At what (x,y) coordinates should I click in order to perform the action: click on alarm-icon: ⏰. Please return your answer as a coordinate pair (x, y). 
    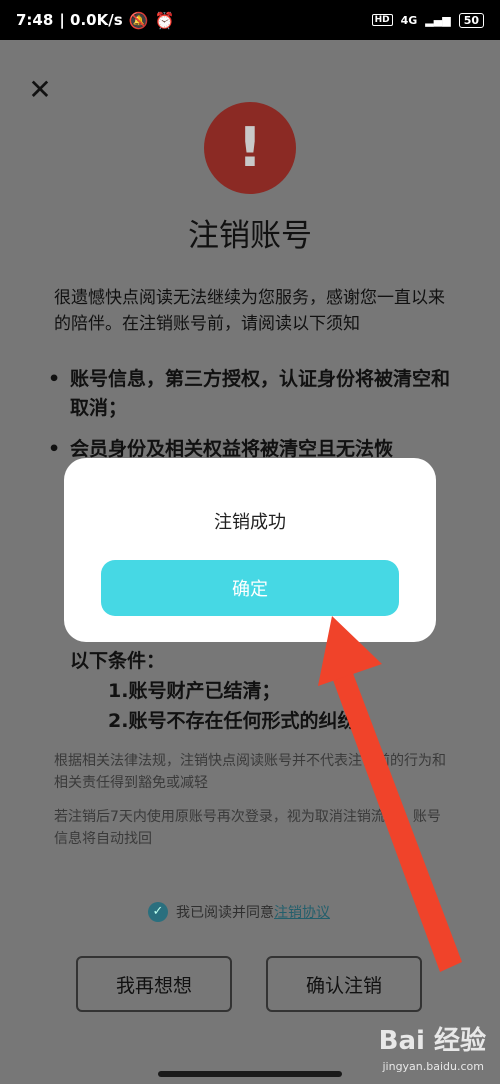
    Looking at the image, I should click on (164, 20).